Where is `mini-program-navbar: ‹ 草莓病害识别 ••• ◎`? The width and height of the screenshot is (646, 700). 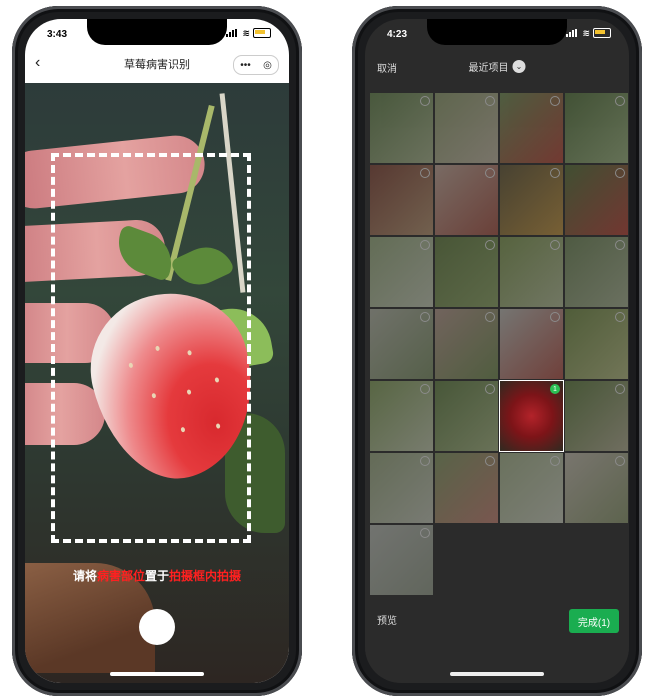 mini-program-navbar: ‹ 草莓病害识别 ••• ◎ is located at coordinates (157, 64).